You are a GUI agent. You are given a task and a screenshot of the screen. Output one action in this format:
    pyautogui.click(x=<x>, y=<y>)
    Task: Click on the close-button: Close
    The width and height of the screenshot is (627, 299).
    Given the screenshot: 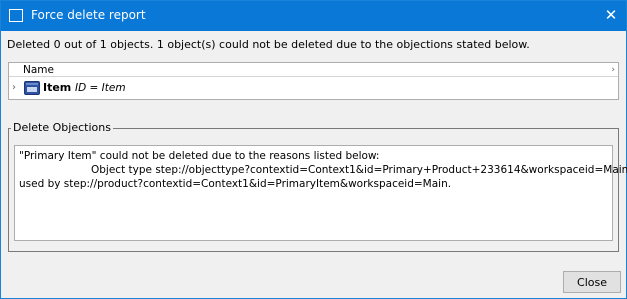 What is the action you would take?
    pyautogui.click(x=592, y=282)
    